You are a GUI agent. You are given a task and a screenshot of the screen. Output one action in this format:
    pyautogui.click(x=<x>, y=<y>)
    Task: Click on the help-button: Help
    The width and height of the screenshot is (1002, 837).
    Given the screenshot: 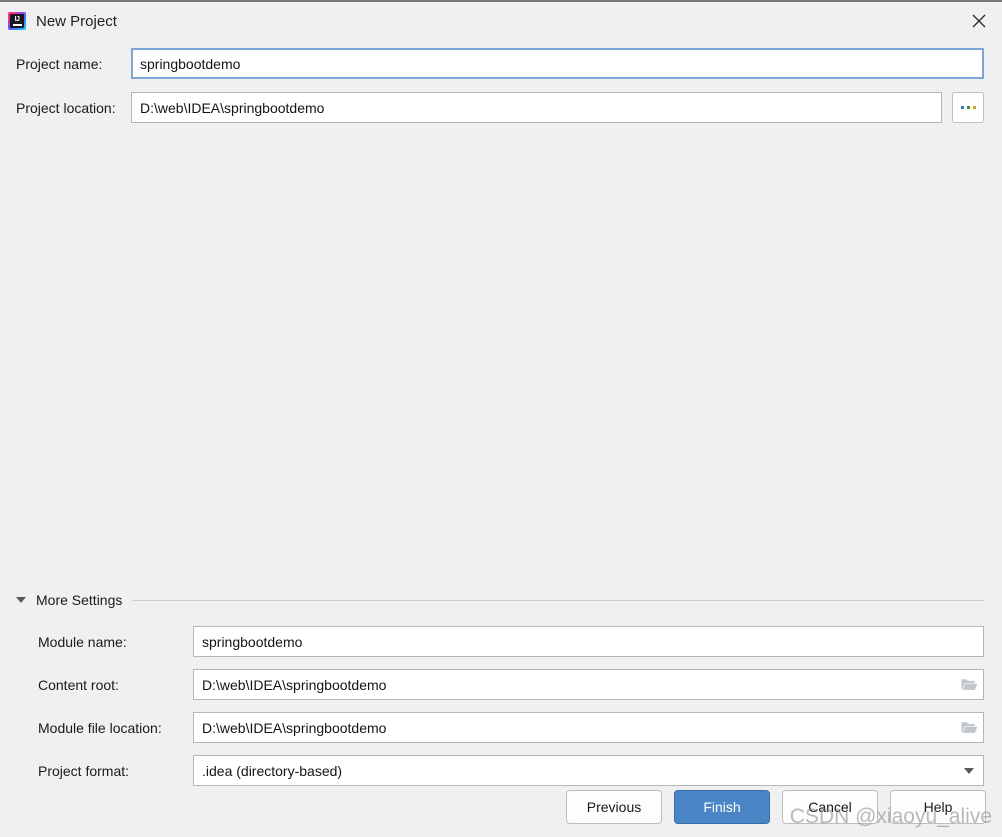 What is the action you would take?
    pyautogui.click(x=938, y=807)
    